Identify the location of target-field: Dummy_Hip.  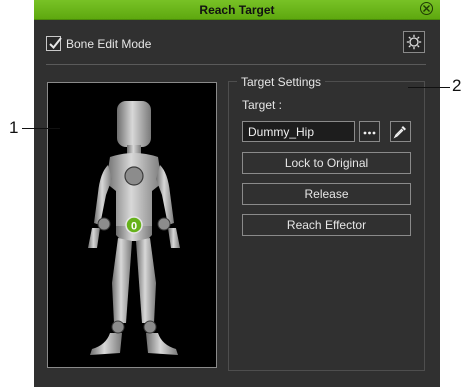
(298, 131).